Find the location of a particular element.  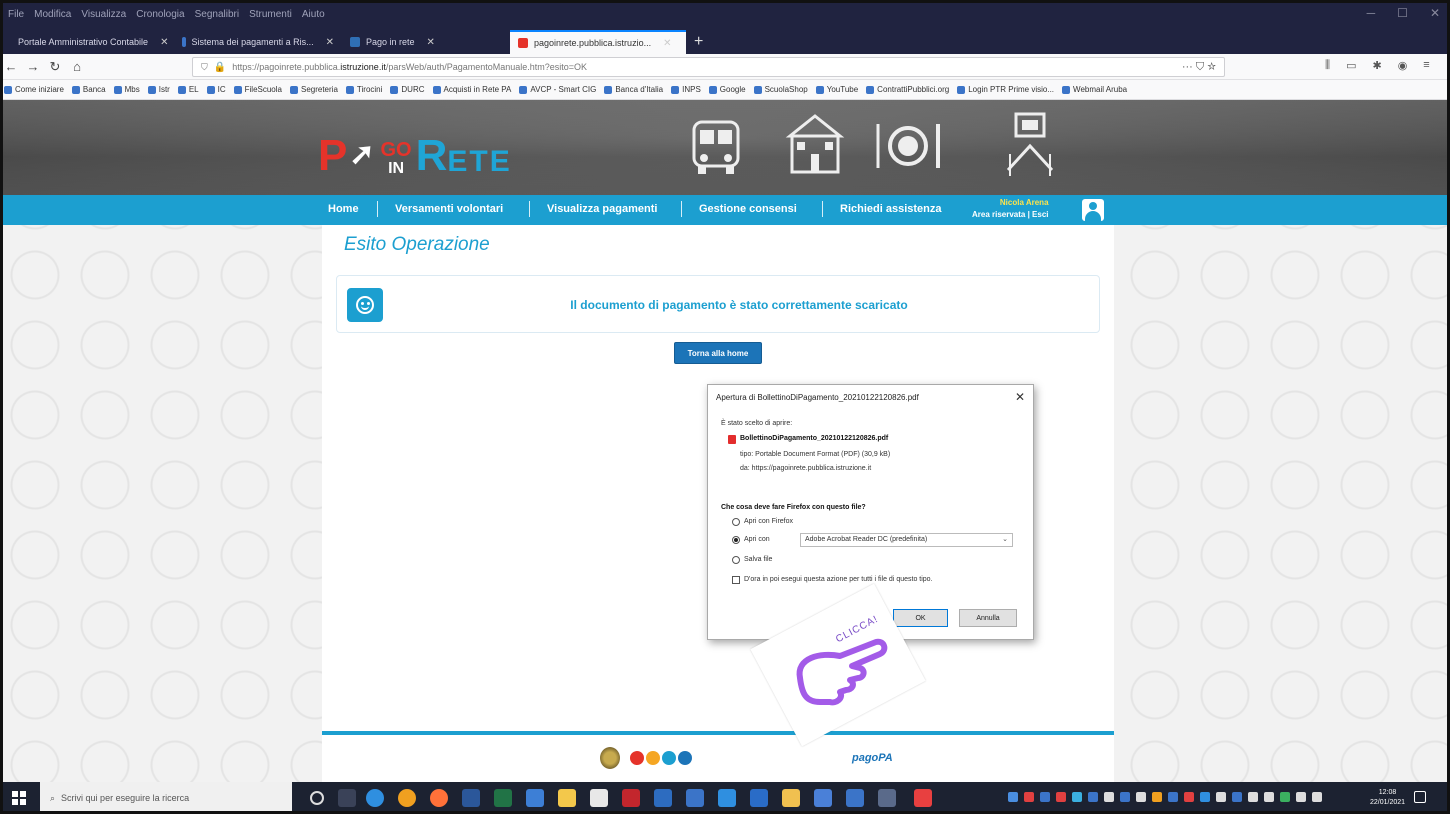

back-icon: ← is located at coordinates (11, 66).